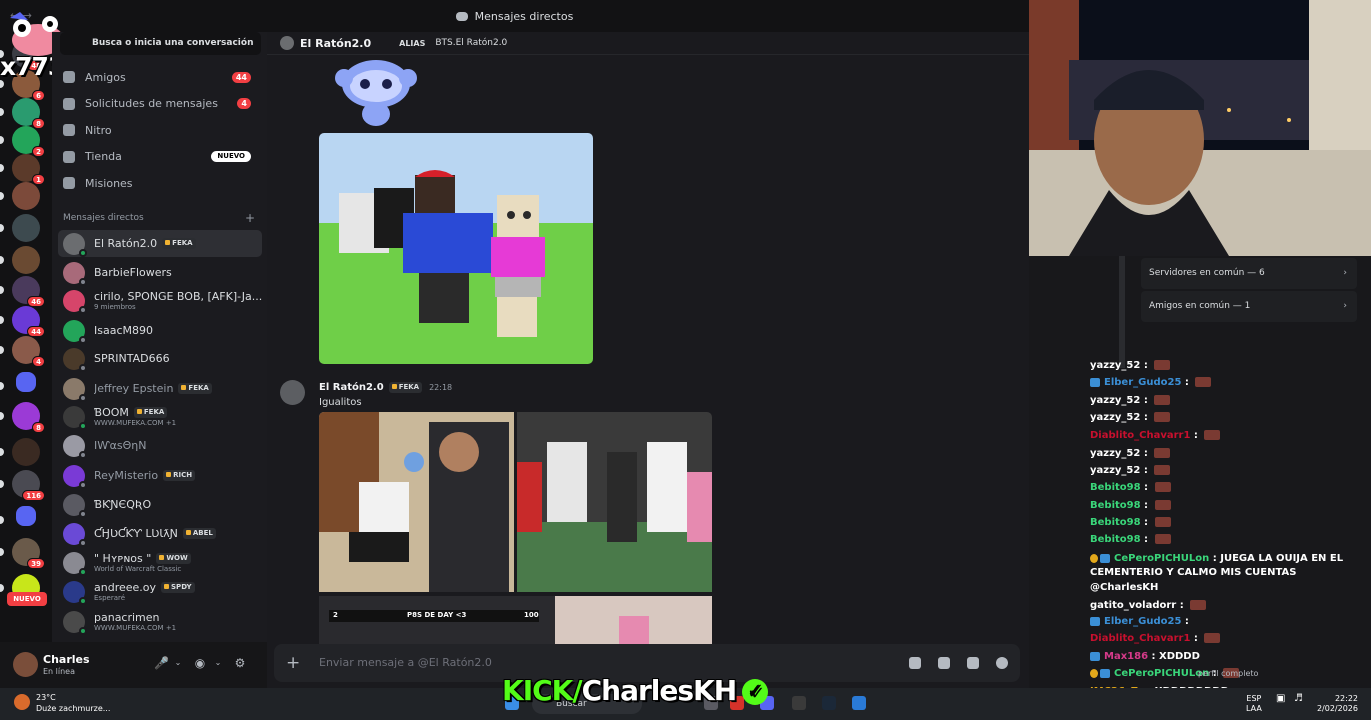  Describe the element at coordinates (159, 183) in the screenshot. I see `nav-quests: Misiones` at that location.